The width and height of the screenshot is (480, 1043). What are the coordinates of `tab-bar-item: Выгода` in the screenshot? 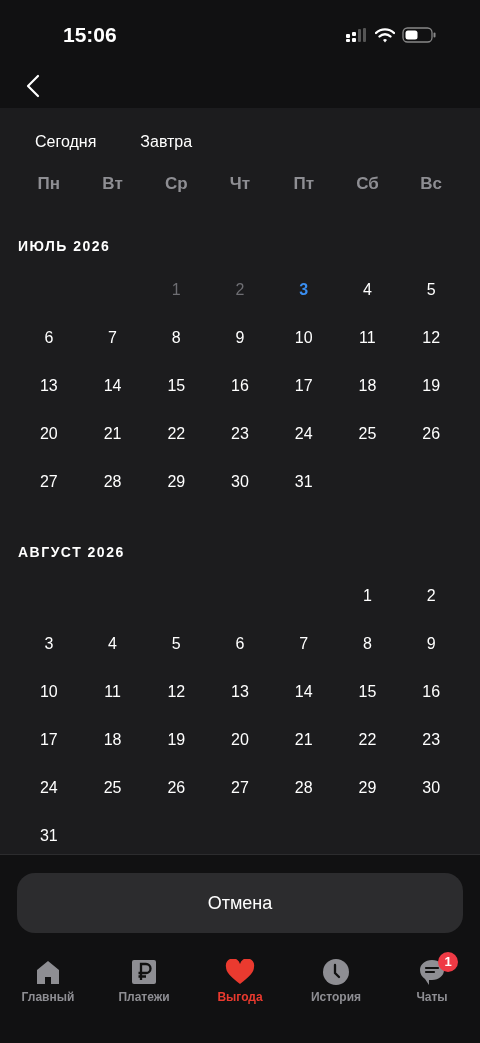 It's located at (240, 984).